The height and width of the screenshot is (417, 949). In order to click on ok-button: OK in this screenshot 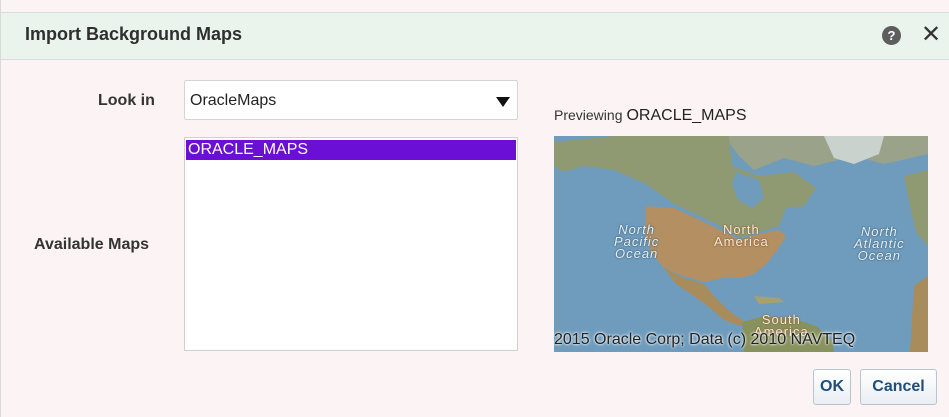, I will do `click(832, 387)`.